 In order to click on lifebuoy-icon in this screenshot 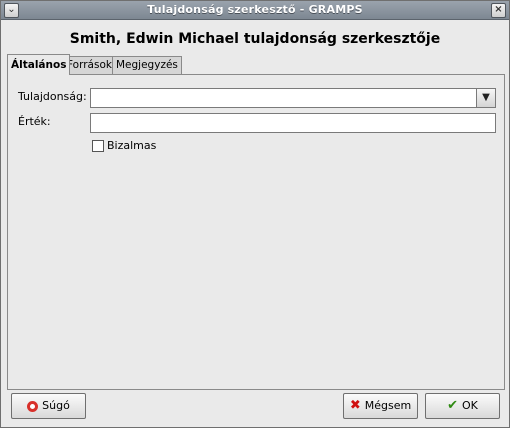, I will do `click(33, 406)`.